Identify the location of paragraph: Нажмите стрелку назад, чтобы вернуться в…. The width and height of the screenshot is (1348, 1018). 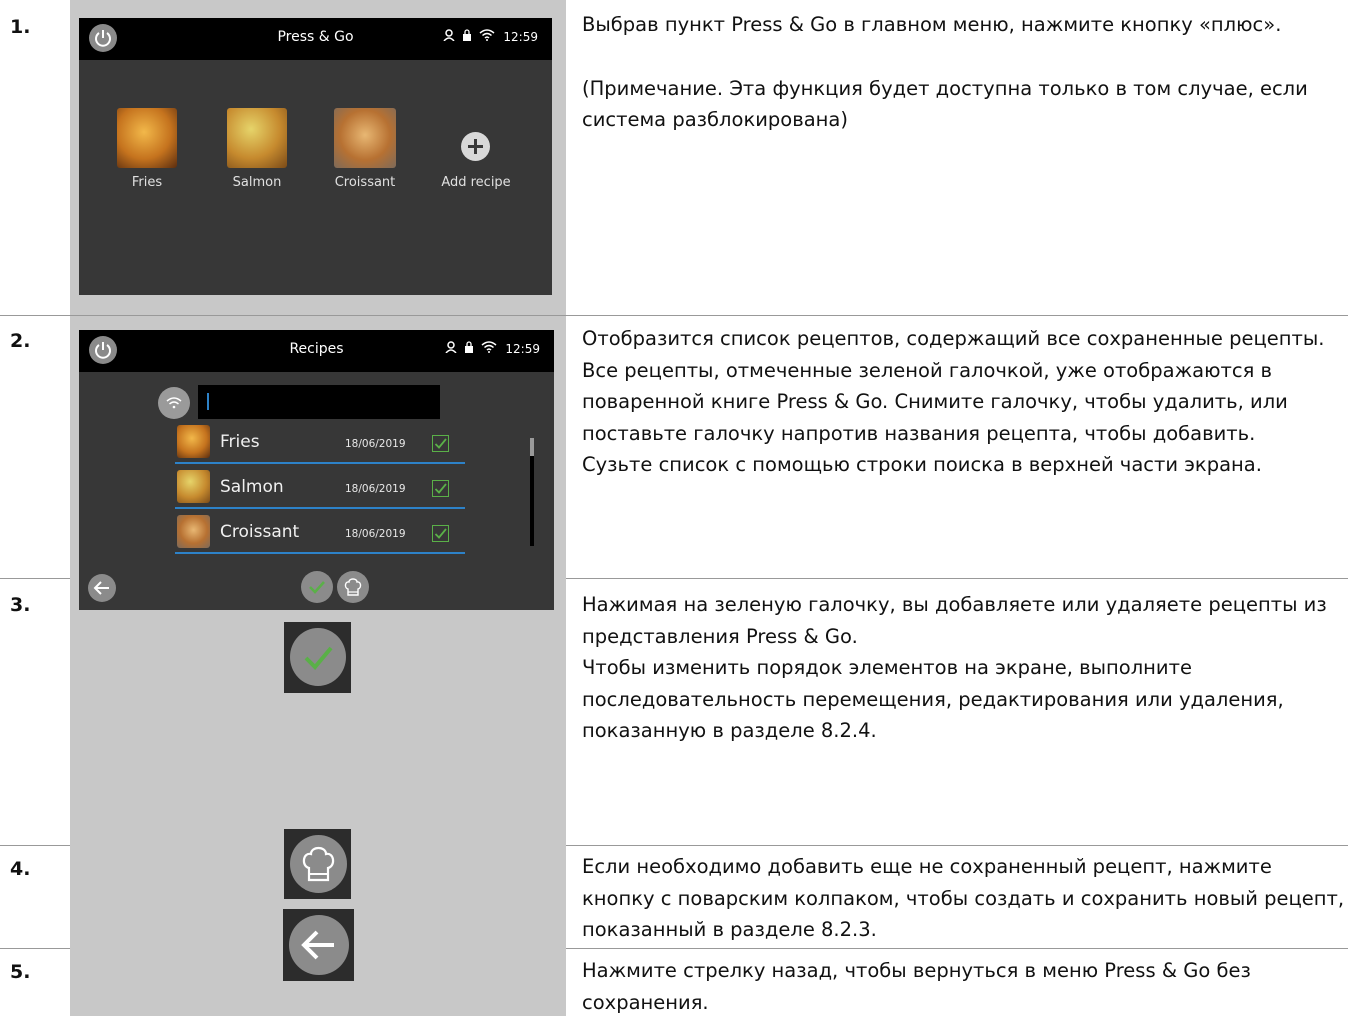
(916, 986).